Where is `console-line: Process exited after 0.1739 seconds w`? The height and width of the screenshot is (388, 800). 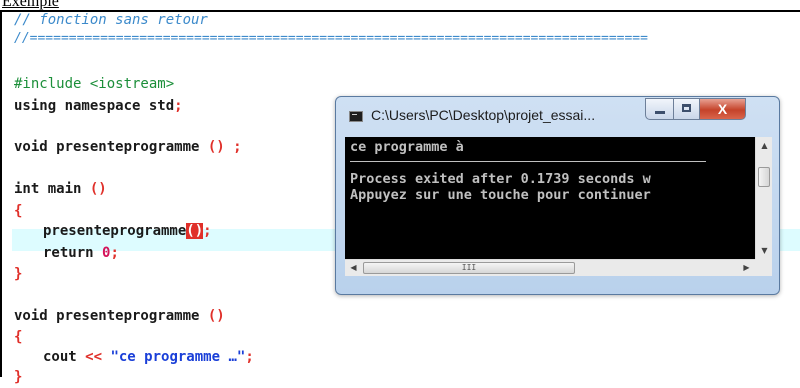
console-line: Process exited after 0.1739 seconds w is located at coordinates (500, 179).